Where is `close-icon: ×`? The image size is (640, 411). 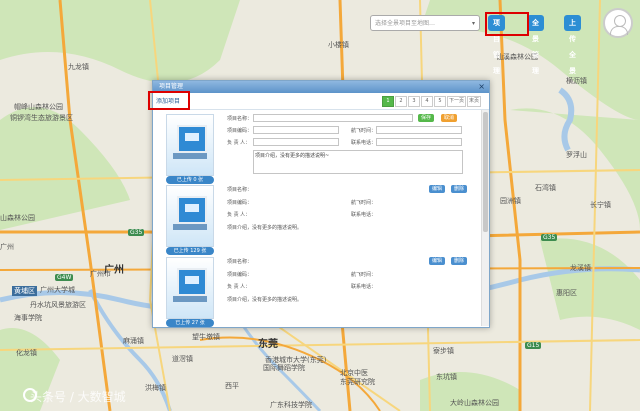
close-icon: × is located at coordinates (481, 87).